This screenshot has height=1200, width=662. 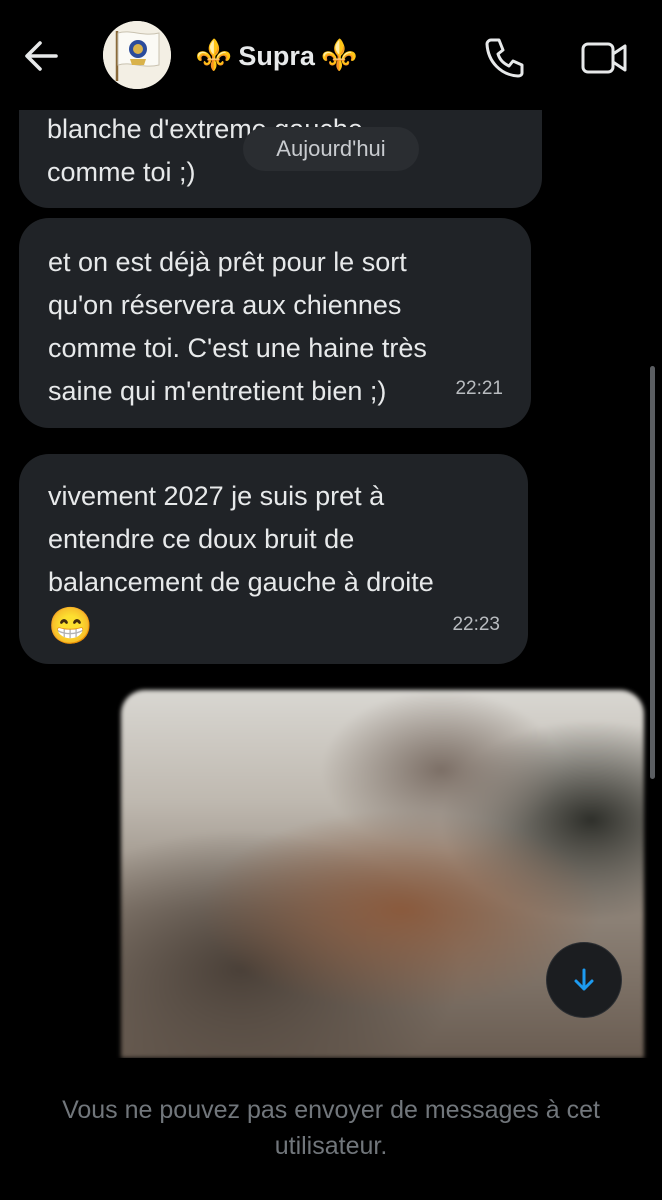 I want to click on scroll-to-bottom-button, so click(x=584, y=980).